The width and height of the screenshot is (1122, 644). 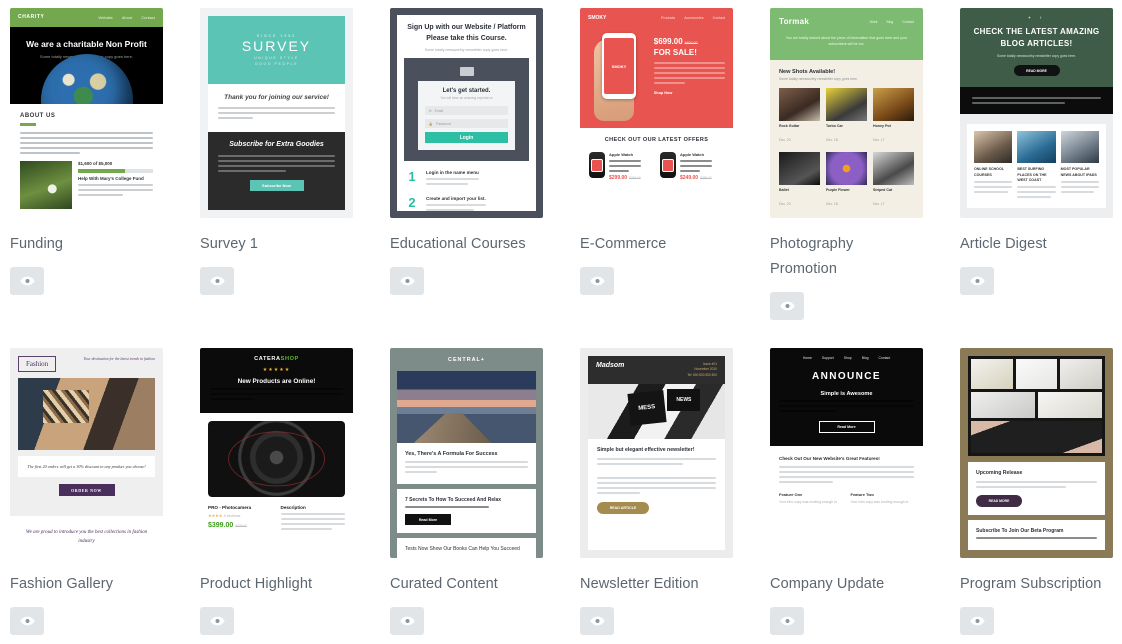 What do you see at coordinates (696, 178) in the screenshot?
I see `product-price: $249.00 $299.00` at bounding box center [696, 178].